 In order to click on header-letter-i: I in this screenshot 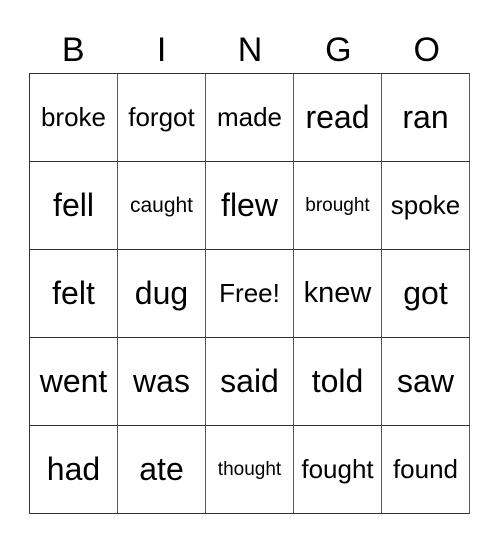, I will do `click(161, 50)`.